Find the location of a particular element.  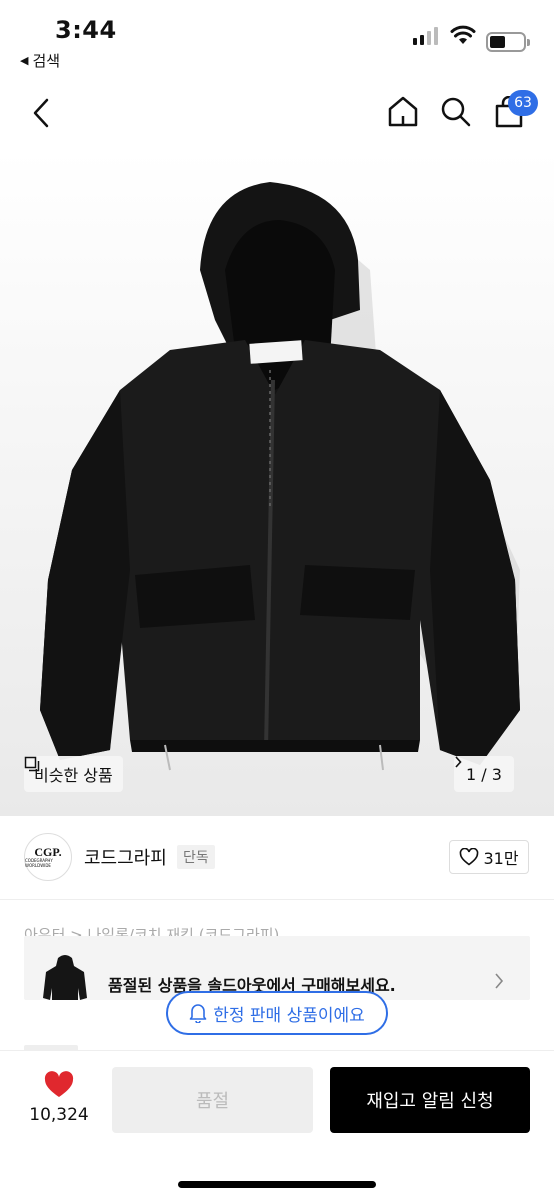

similar-products-button: 비슷한 상품 is located at coordinates (73, 774).